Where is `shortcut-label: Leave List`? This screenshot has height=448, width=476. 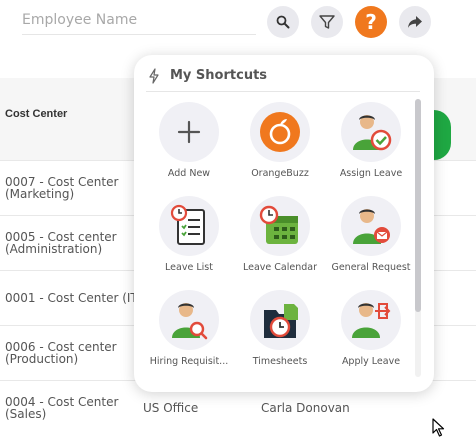
shortcut-label: Leave List is located at coordinates (189, 267).